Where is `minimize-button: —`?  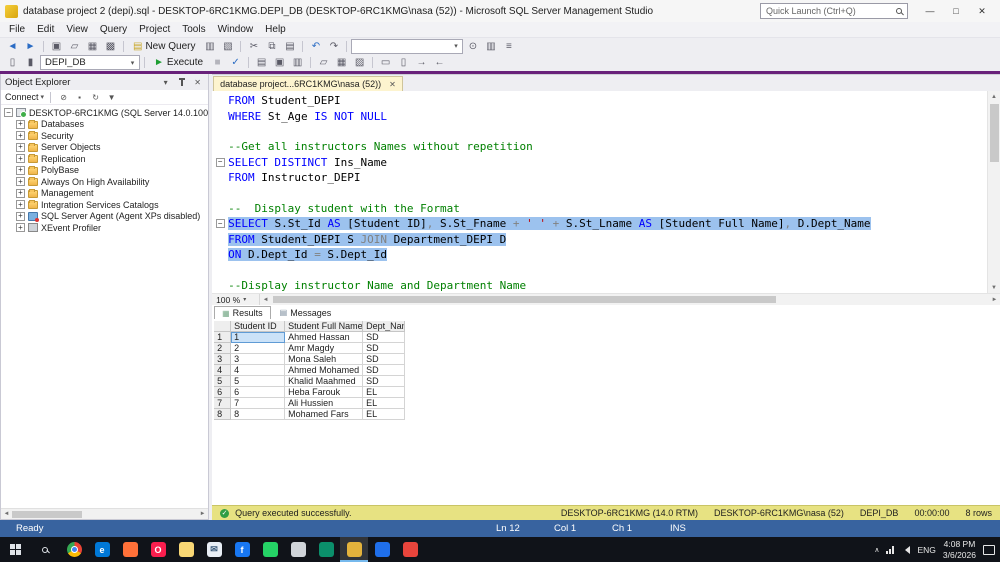 minimize-button: — is located at coordinates (930, 11).